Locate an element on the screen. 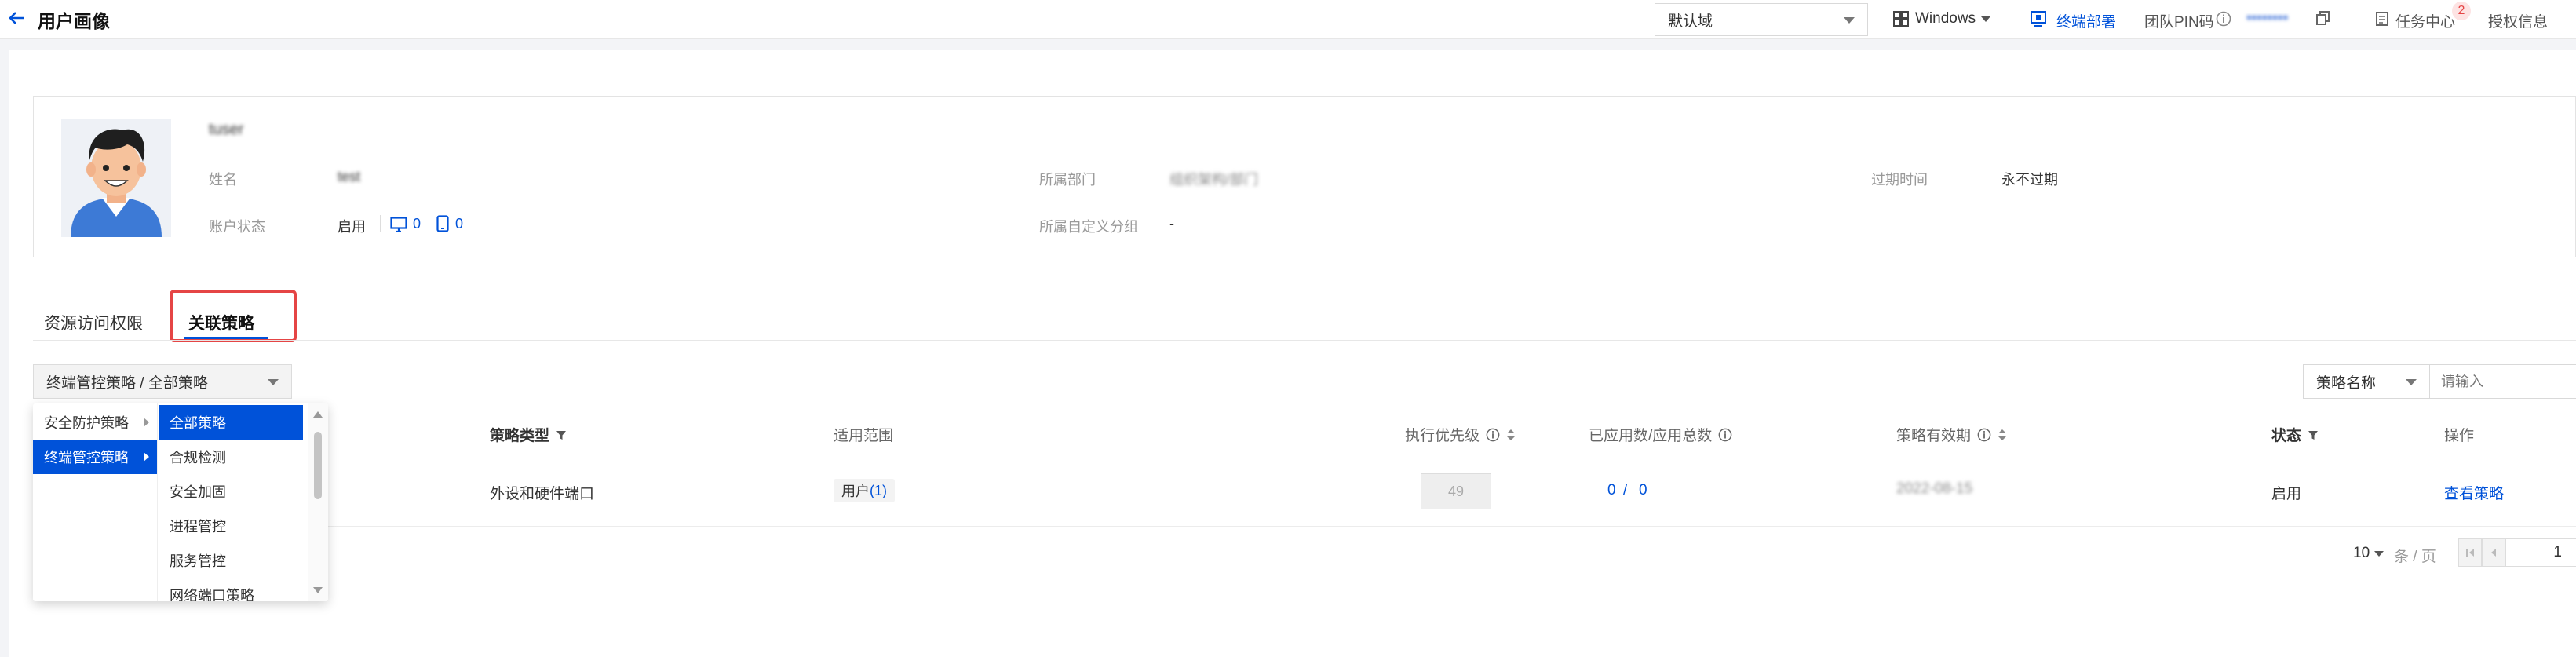 The image size is (2576, 657). scope-tag-label: 用户 is located at coordinates (856, 491).